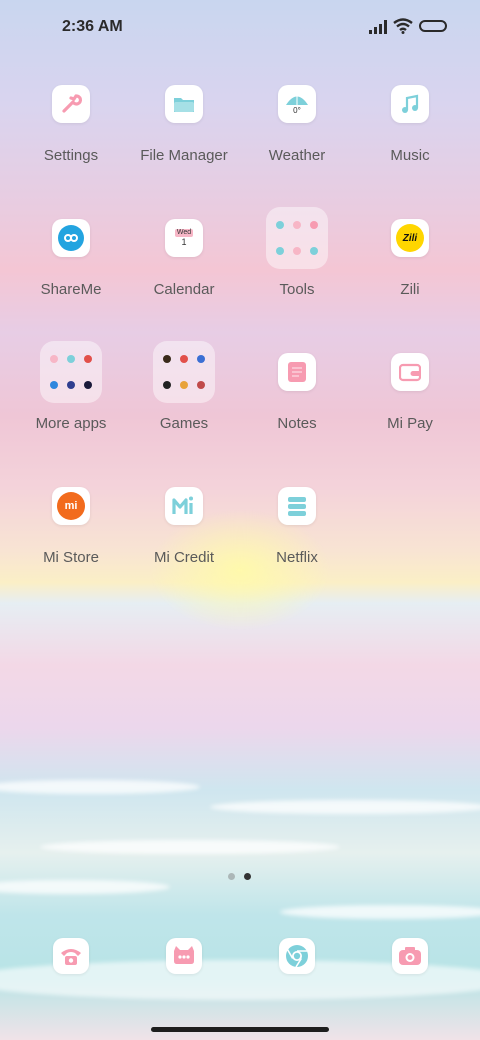 This screenshot has width=480, height=1040. I want to click on dock-messages, so click(184, 956).